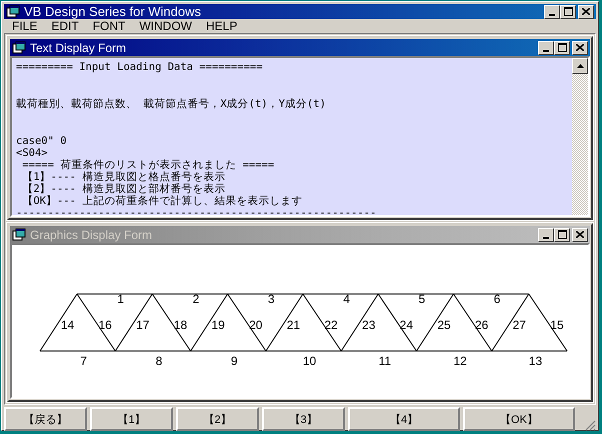  I want to click on member-label: 3, so click(271, 299).